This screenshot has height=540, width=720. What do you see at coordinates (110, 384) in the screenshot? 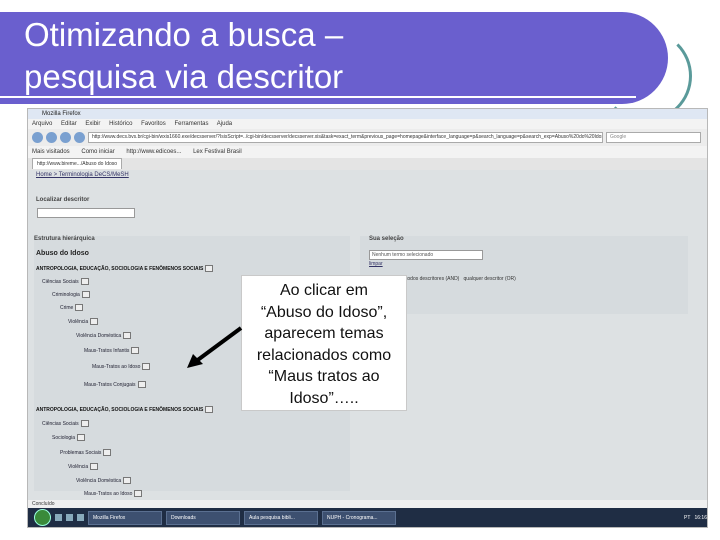
I see `tree-item-label: Maus-Tratos Conjugais` at bounding box center [110, 384].